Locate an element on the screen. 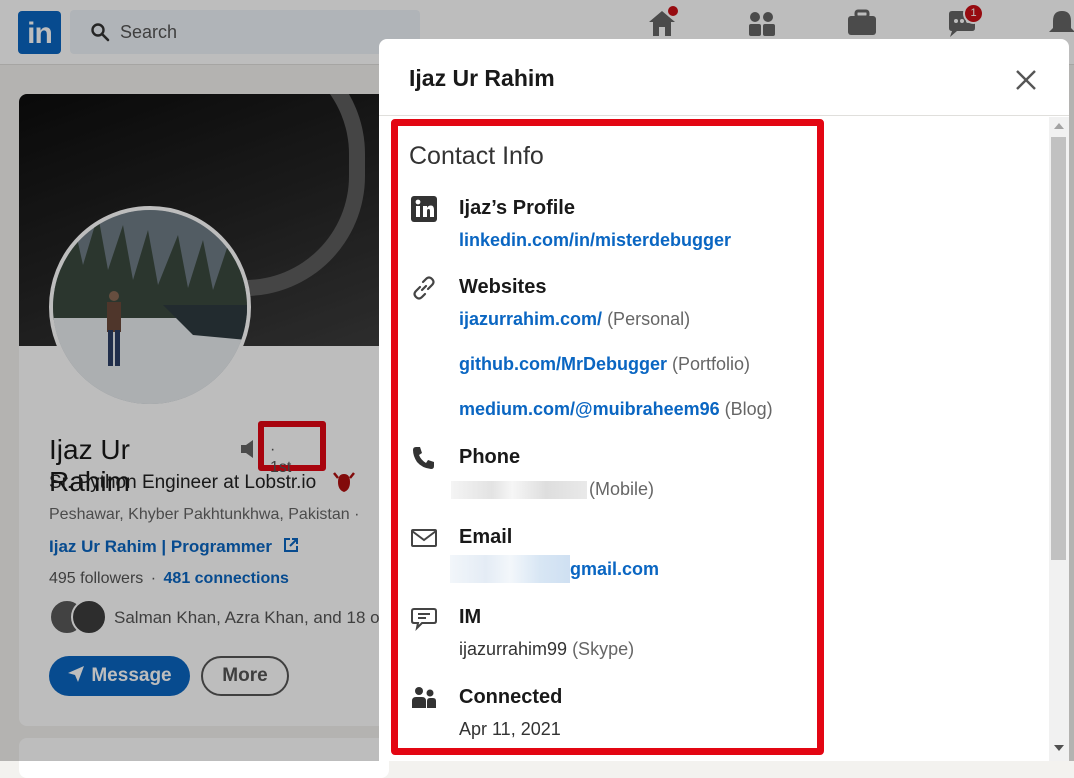  connected-date: Apr 11, 2021 is located at coordinates (510, 729).